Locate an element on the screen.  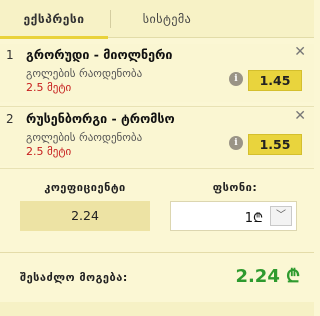
bet-number: 2 is located at coordinates (10, 119).